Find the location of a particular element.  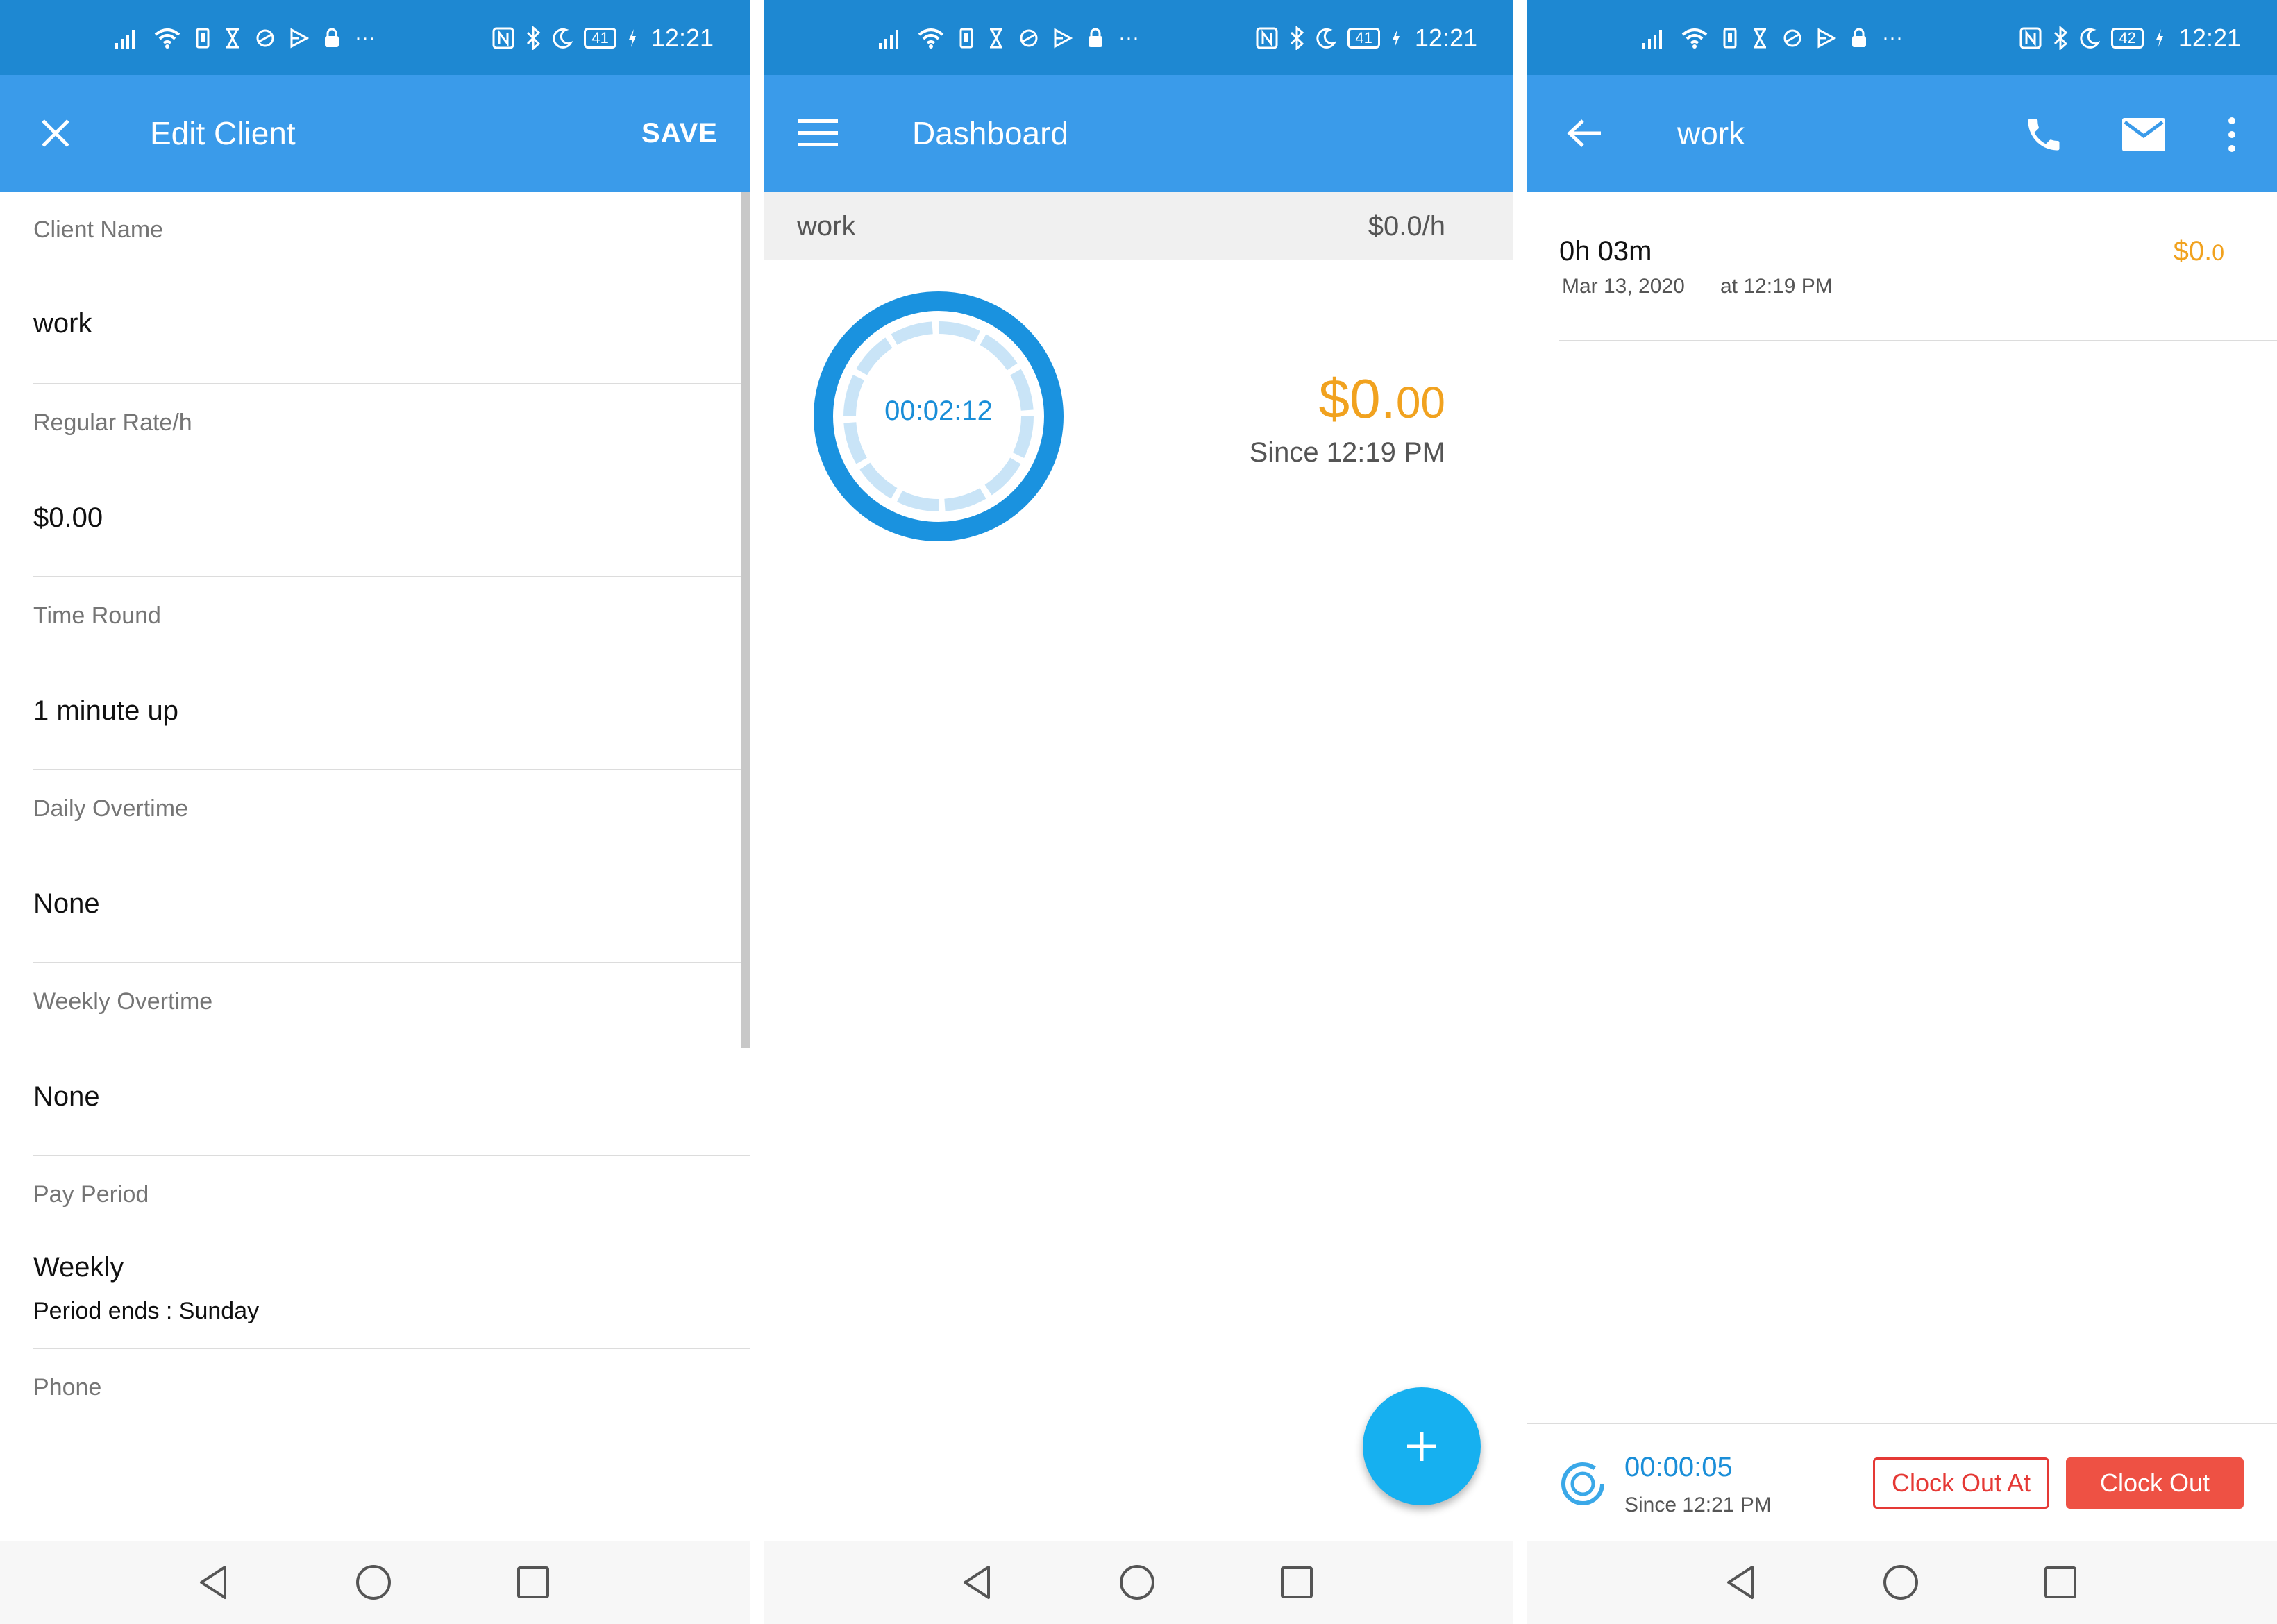

clock-out-button: Clock Out is located at coordinates (2155, 1483).